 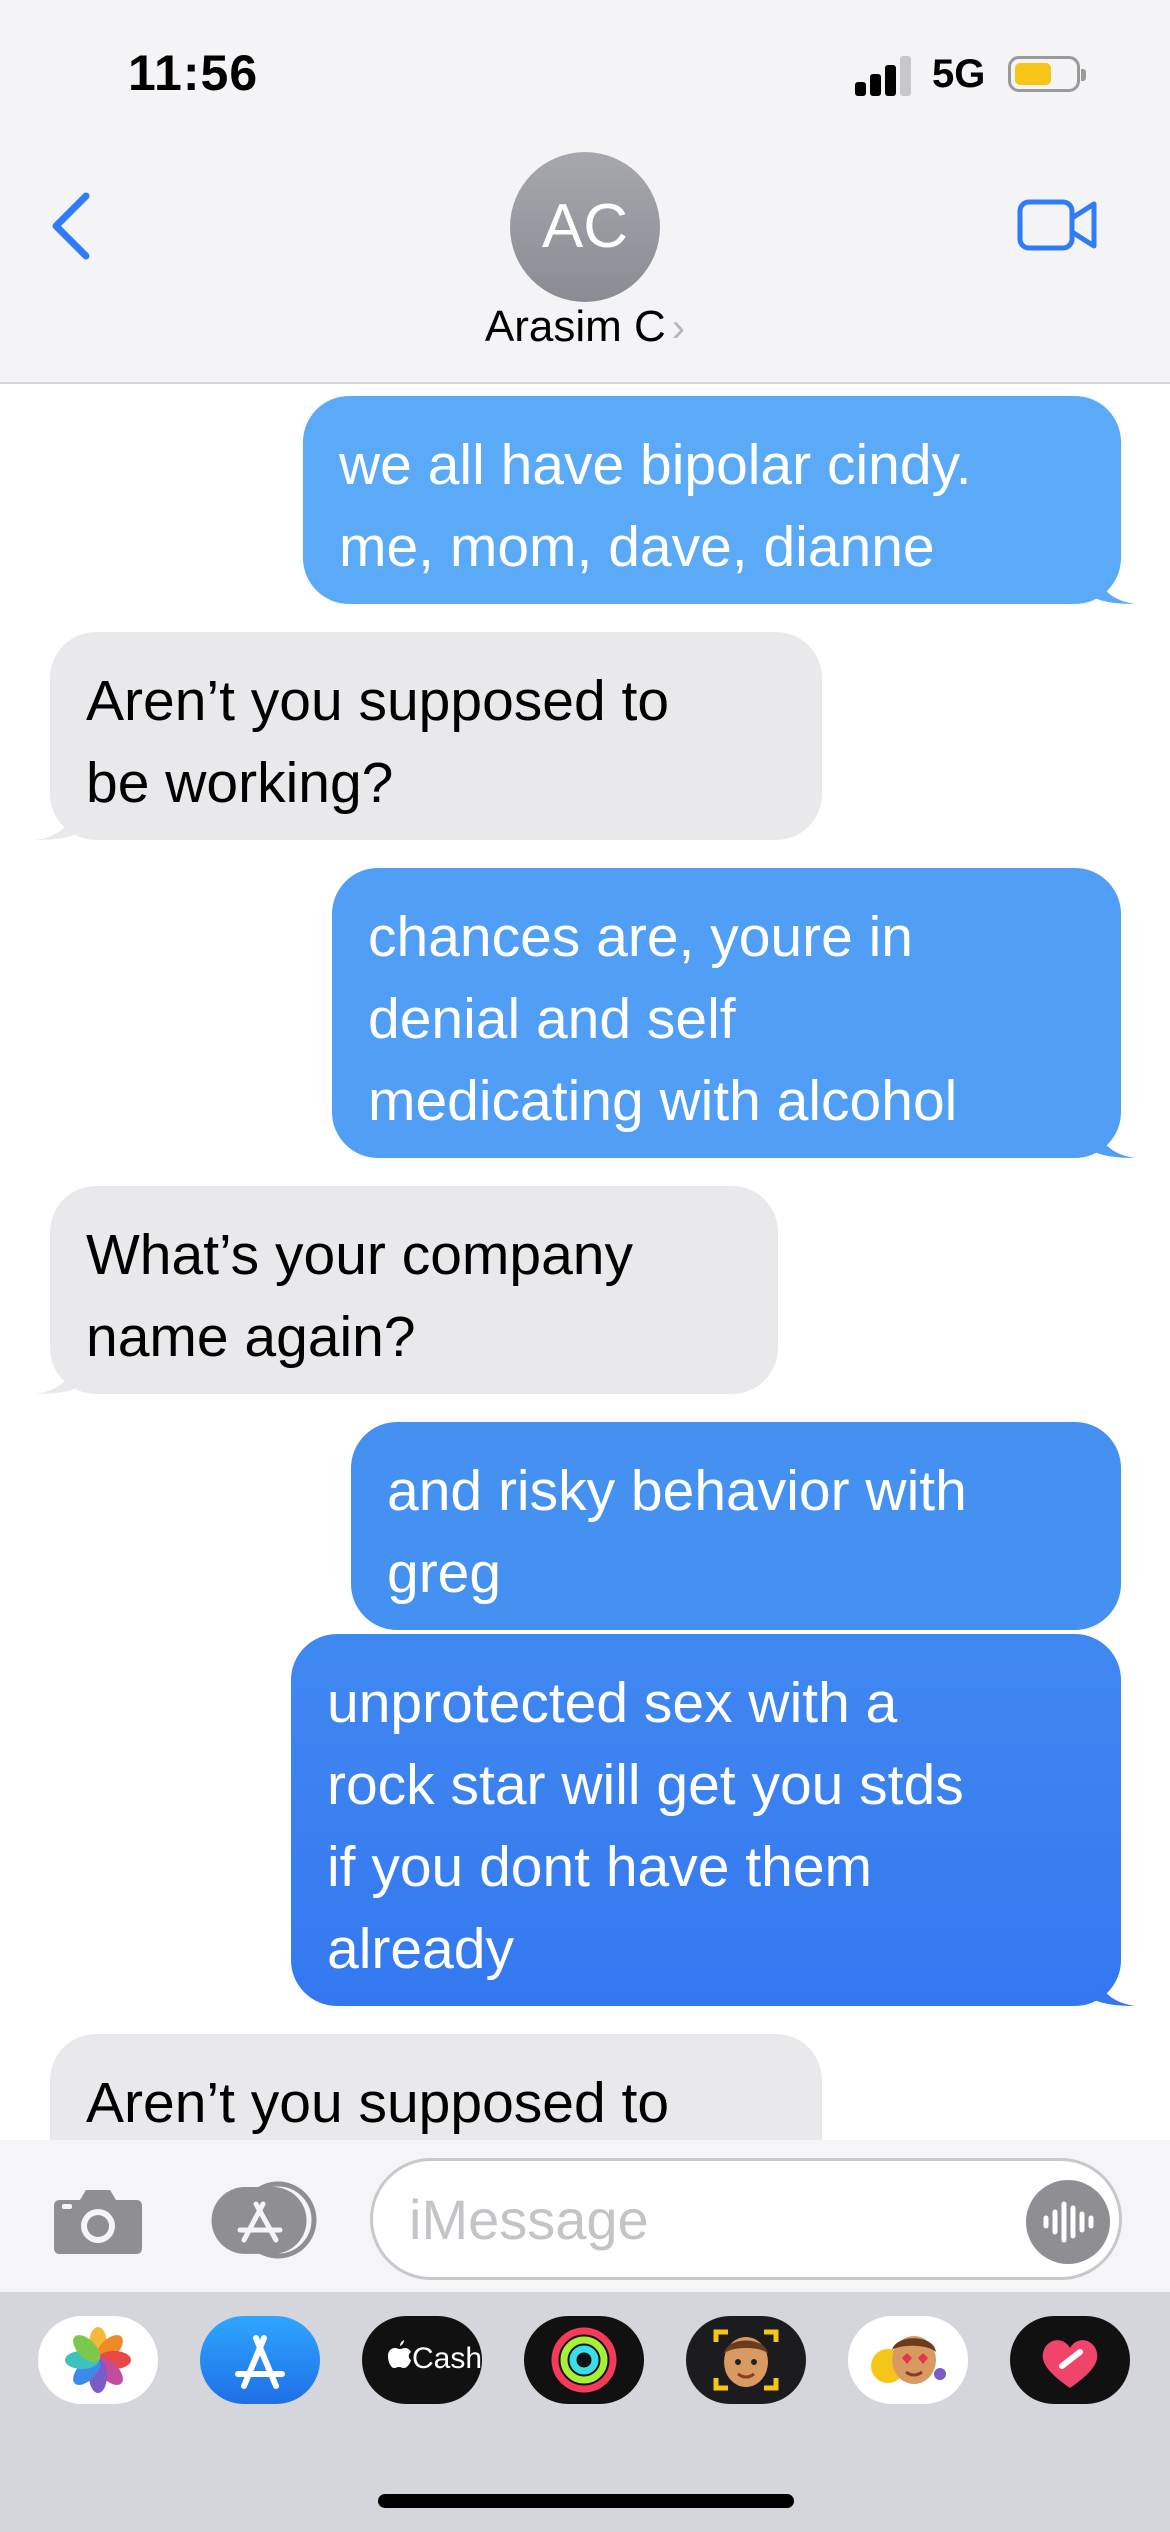 What do you see at coordinates (908, 2360) in the screenshot?
I see `memoji-stickers-app-icon` at bounding box center [908, 2360].